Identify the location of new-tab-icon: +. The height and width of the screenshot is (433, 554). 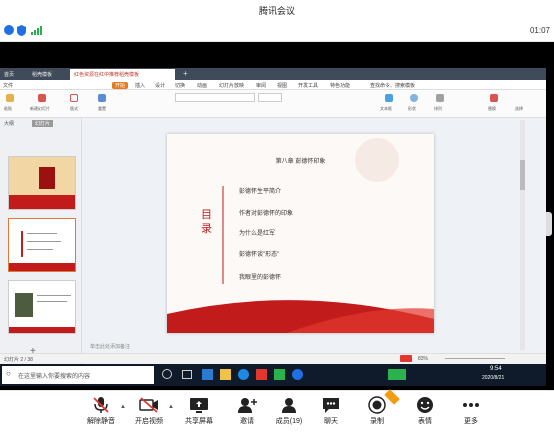
(185, 73).